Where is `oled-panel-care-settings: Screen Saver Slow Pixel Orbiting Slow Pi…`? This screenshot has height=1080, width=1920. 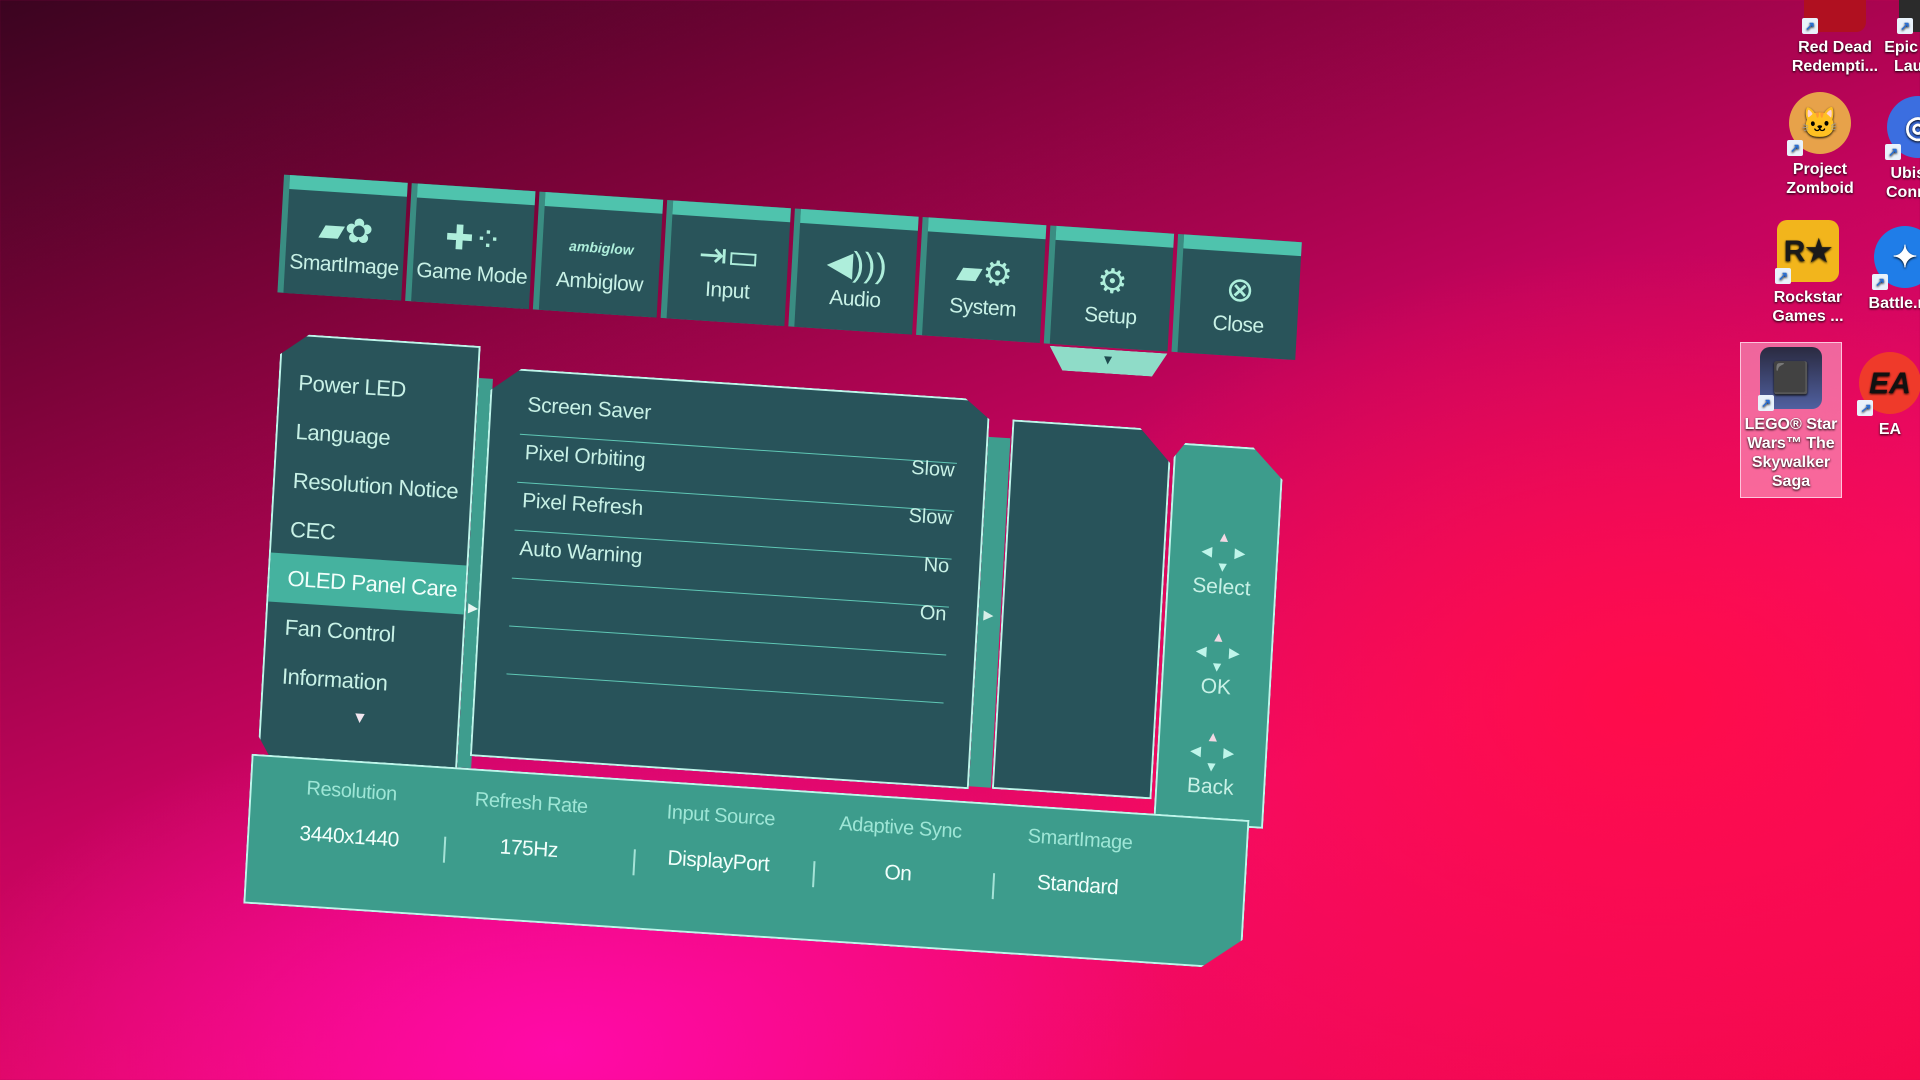
oled-panel-care-settings: Screen Saver Slow Pixel Orbiting Slow Pi… is located at coordinates (730, 578).